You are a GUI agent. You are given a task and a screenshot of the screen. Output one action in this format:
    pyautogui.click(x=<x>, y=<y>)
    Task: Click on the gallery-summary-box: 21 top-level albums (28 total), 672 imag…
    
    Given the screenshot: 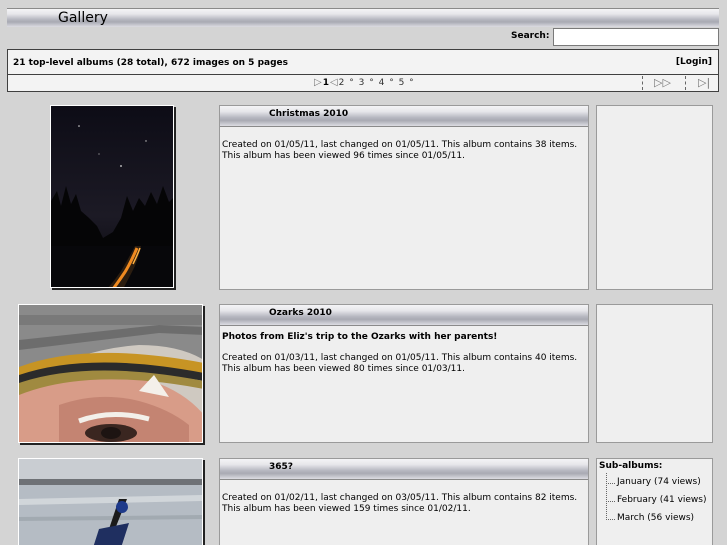 What is the action you would take?
    pyautogui.click(x=363, y=70)
    